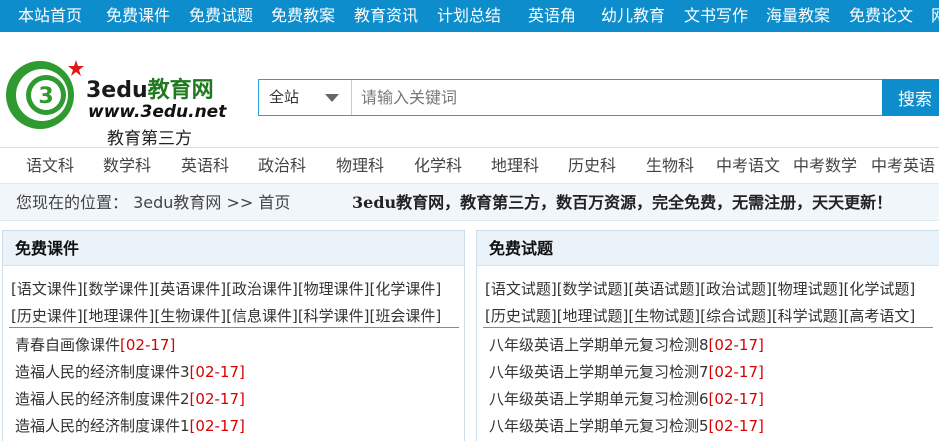 This screenshot has width=939, height=441. What do you see at coordinates (825, 165) in the screenshot?
I see `subject-zk-math: 中考数学` at bounding box center [825, 165].